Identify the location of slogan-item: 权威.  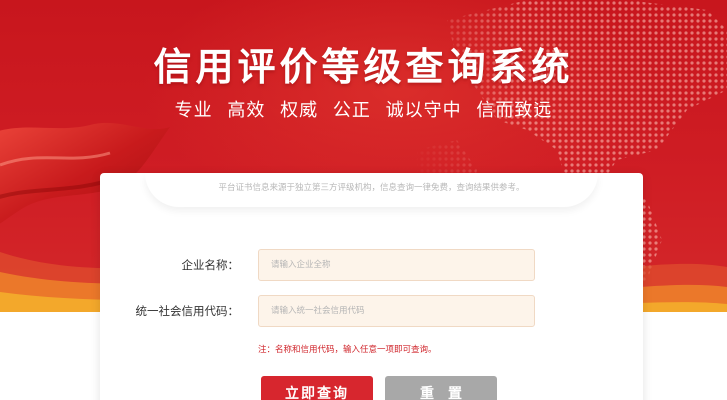
(299, 110).